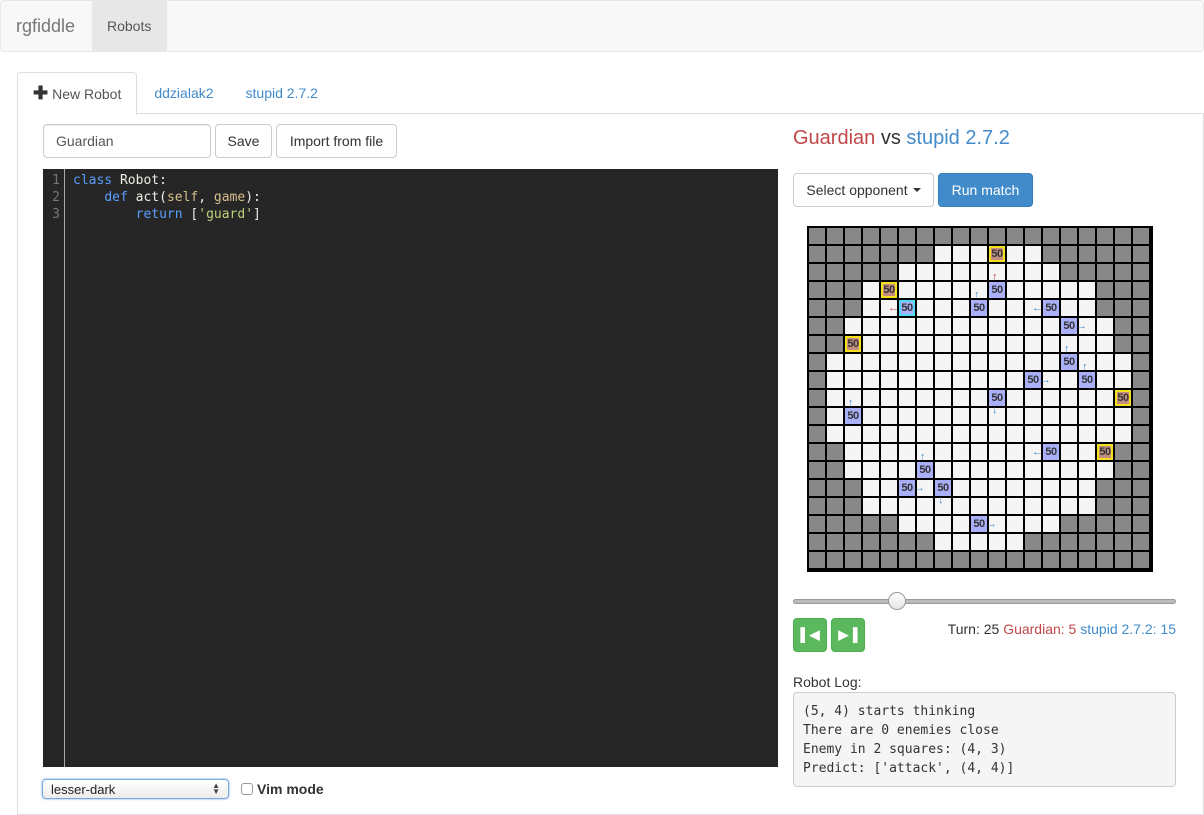 The width and height of the screenshot is (1204, 815). I want to click on robot-name-input, so click(127, 141).